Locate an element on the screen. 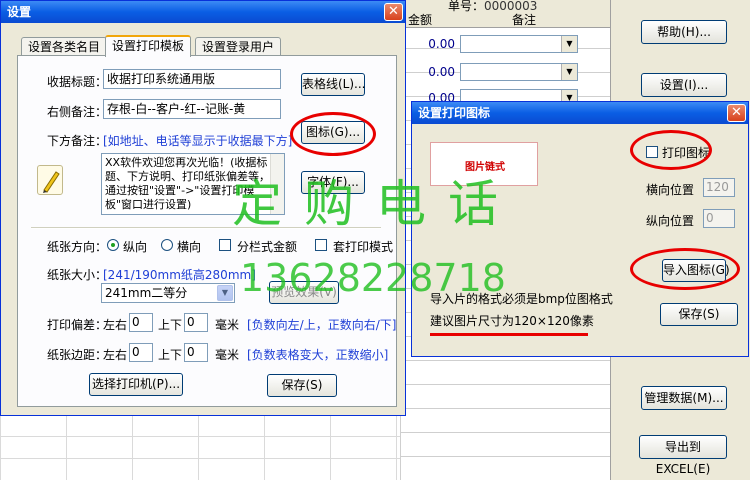  column-amount-checkbox is located at coordinates (225, 245).